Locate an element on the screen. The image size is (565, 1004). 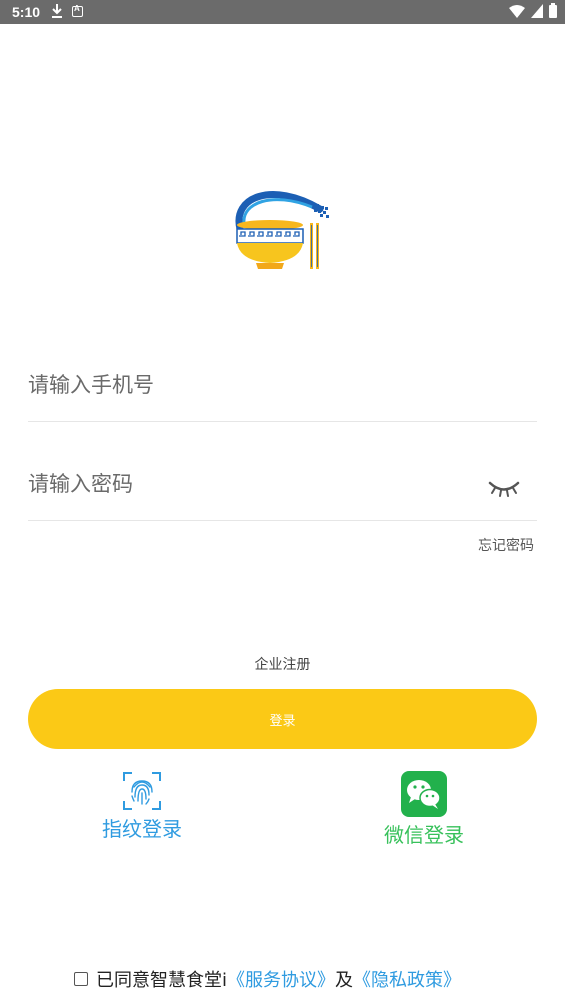
fingerprint-login-button: 指纹登录 is located at coordinates (142, 806).